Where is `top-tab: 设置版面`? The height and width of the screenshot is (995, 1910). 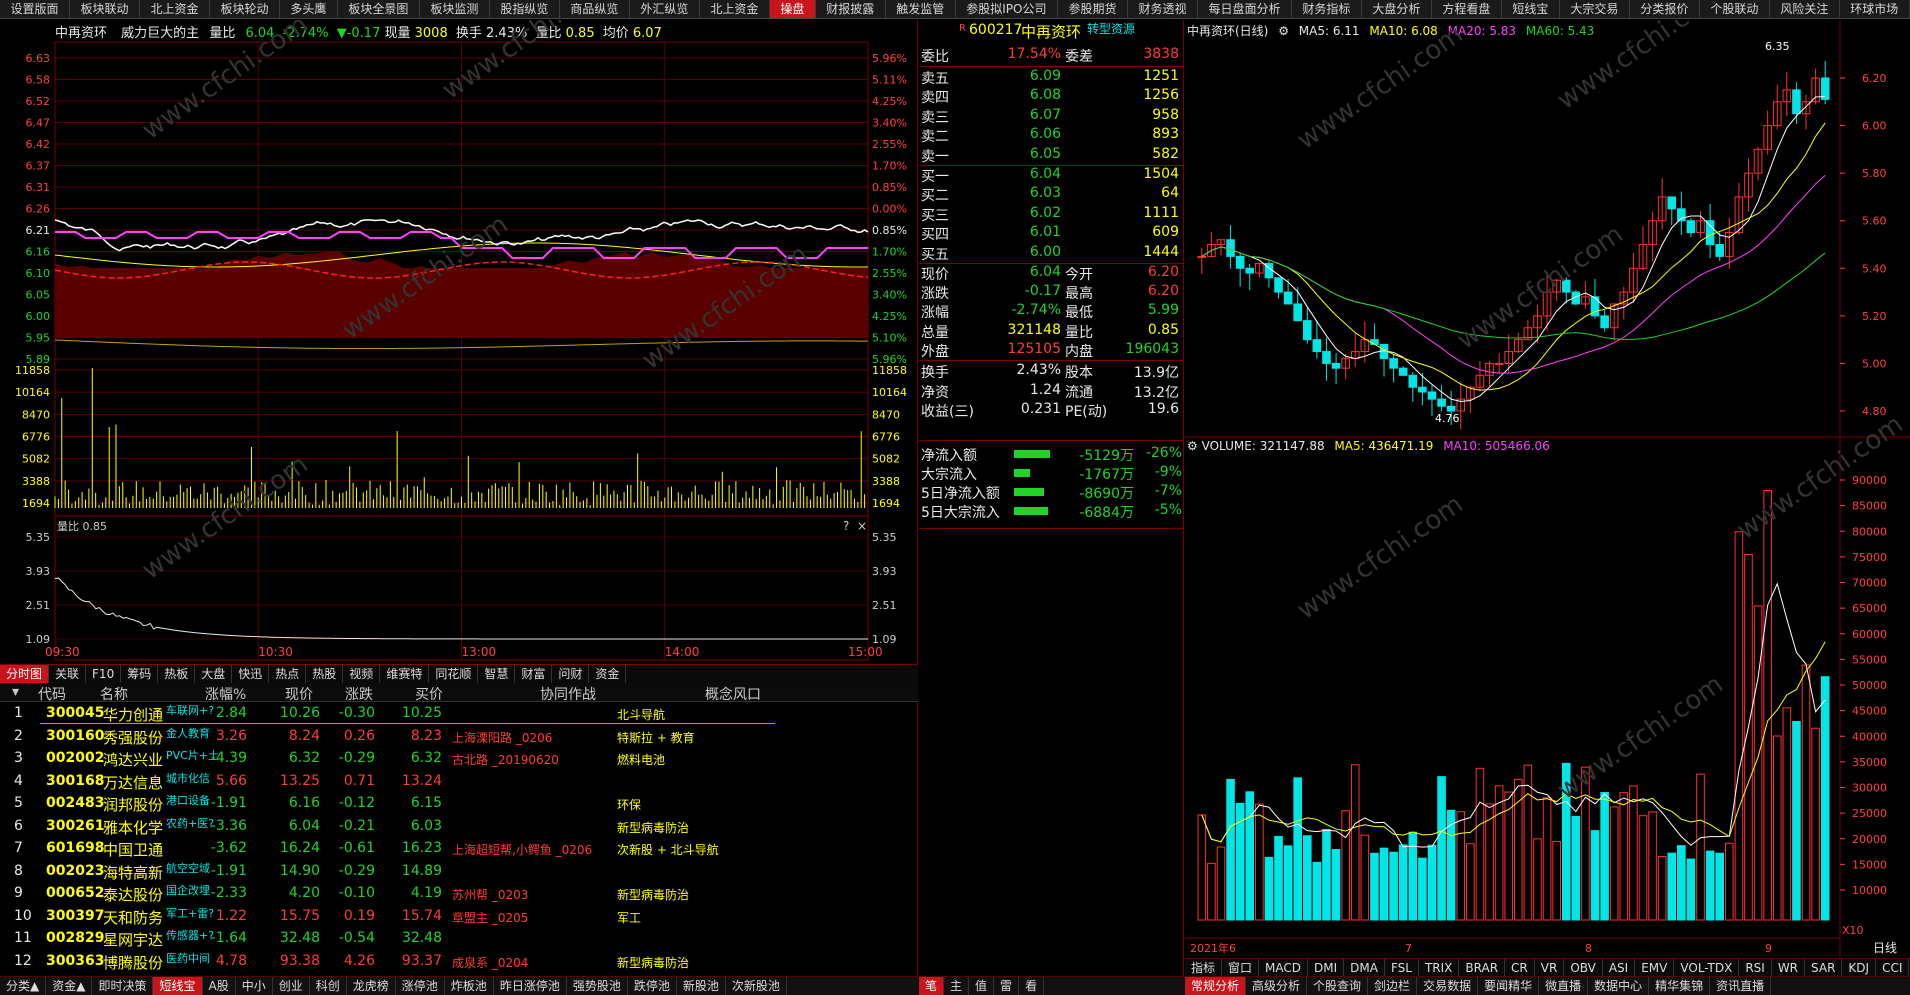
top-tab: 设置版面 is located at coordinates (35, 9).